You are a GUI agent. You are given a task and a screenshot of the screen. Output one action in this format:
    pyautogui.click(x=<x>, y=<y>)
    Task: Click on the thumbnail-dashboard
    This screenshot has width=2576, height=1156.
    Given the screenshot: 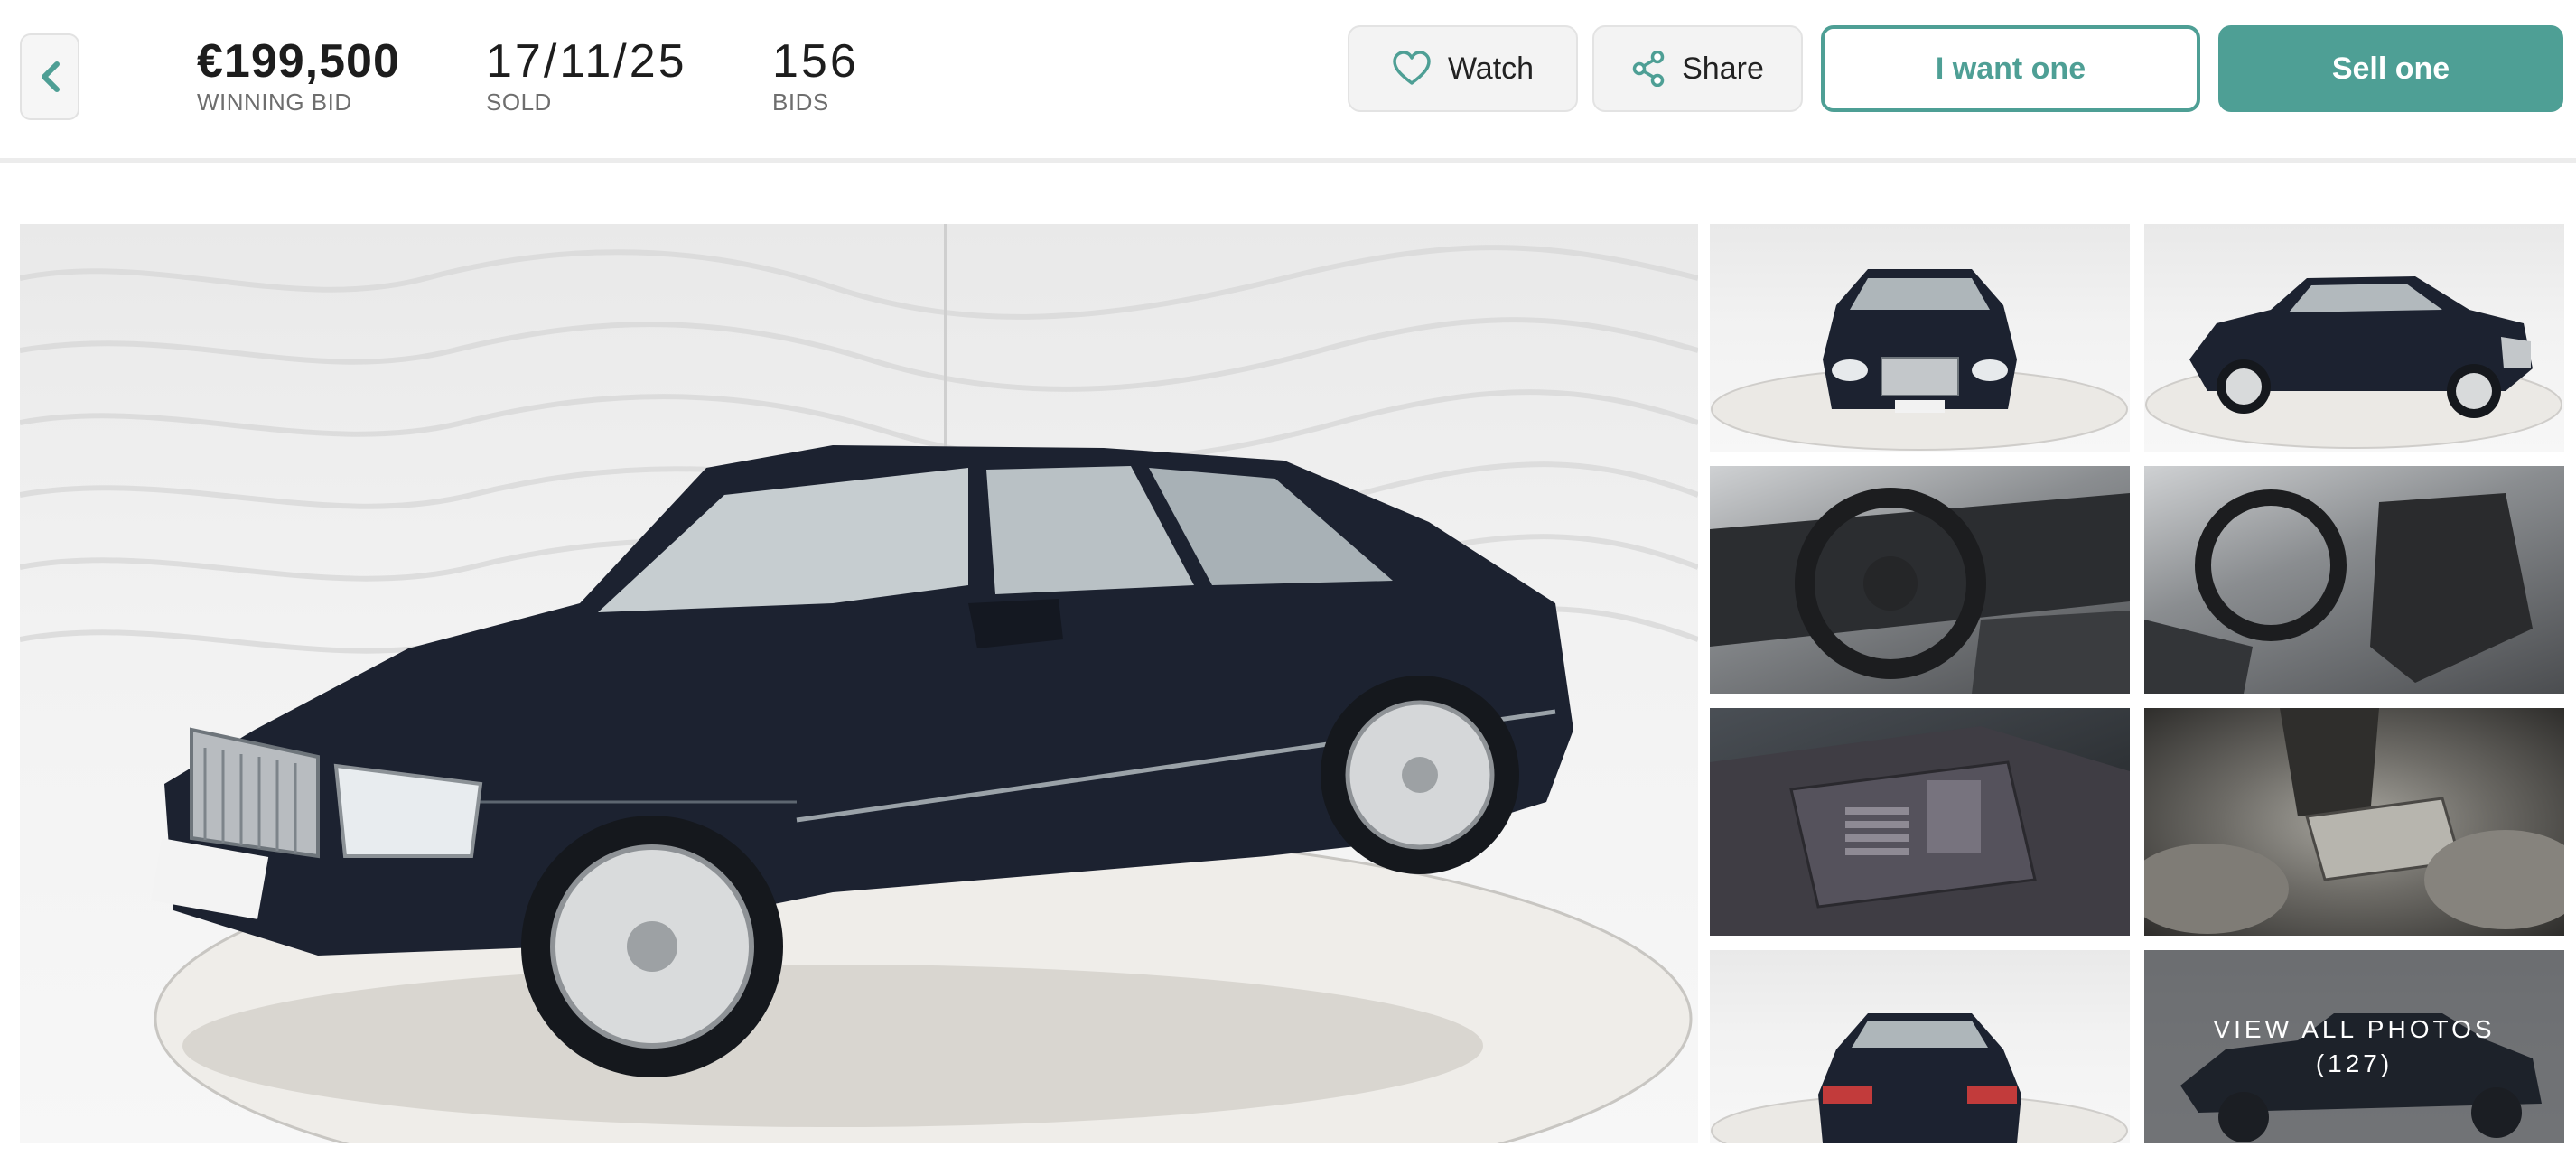 What is the action you would take?
    pyautogui.click(x=1920, y=580)
    